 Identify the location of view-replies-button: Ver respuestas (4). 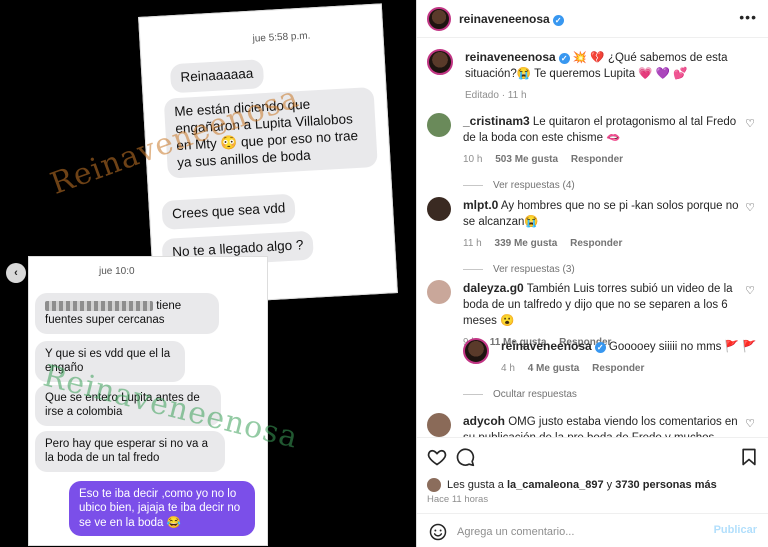
(610, 185).